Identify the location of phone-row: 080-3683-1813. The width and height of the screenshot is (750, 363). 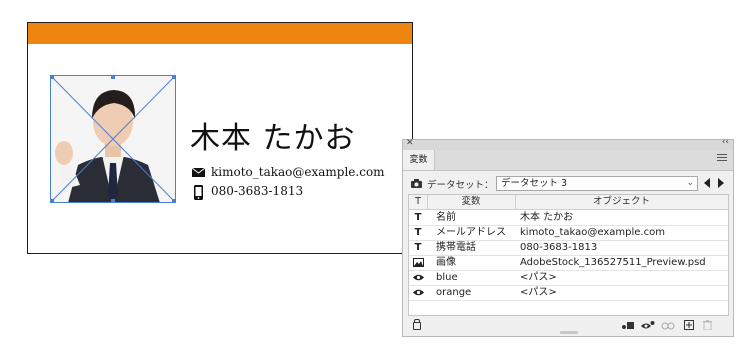
(247, 192).